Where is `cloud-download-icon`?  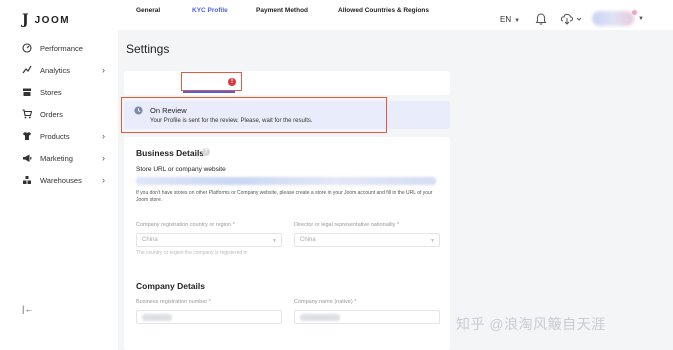 cloud-download-icon is located at coordinates (572, 19).